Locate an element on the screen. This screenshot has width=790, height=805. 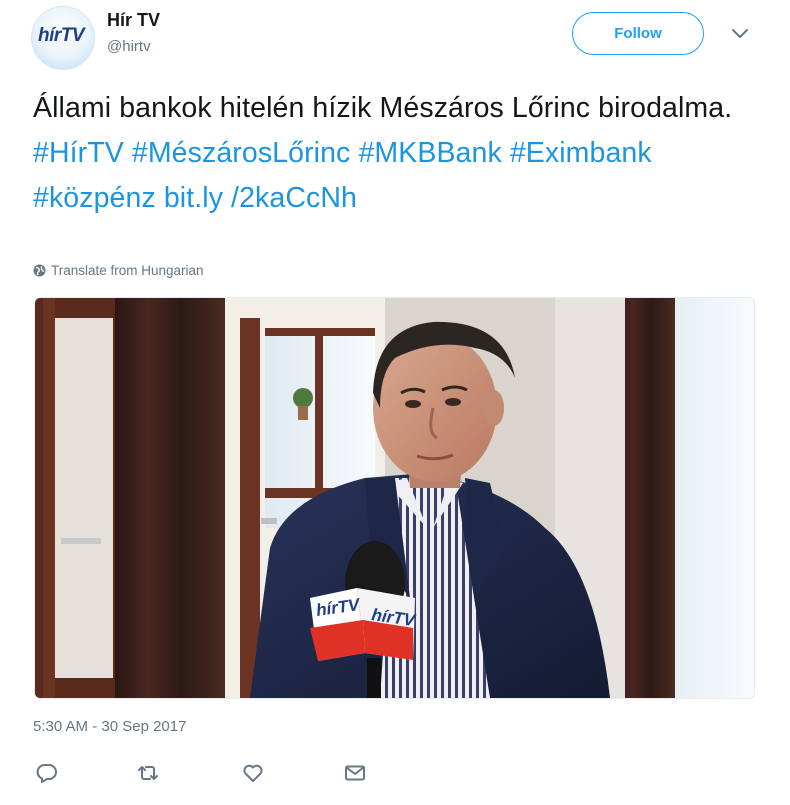
avatar-logo: hírTV is located at coordinates (61, 36).